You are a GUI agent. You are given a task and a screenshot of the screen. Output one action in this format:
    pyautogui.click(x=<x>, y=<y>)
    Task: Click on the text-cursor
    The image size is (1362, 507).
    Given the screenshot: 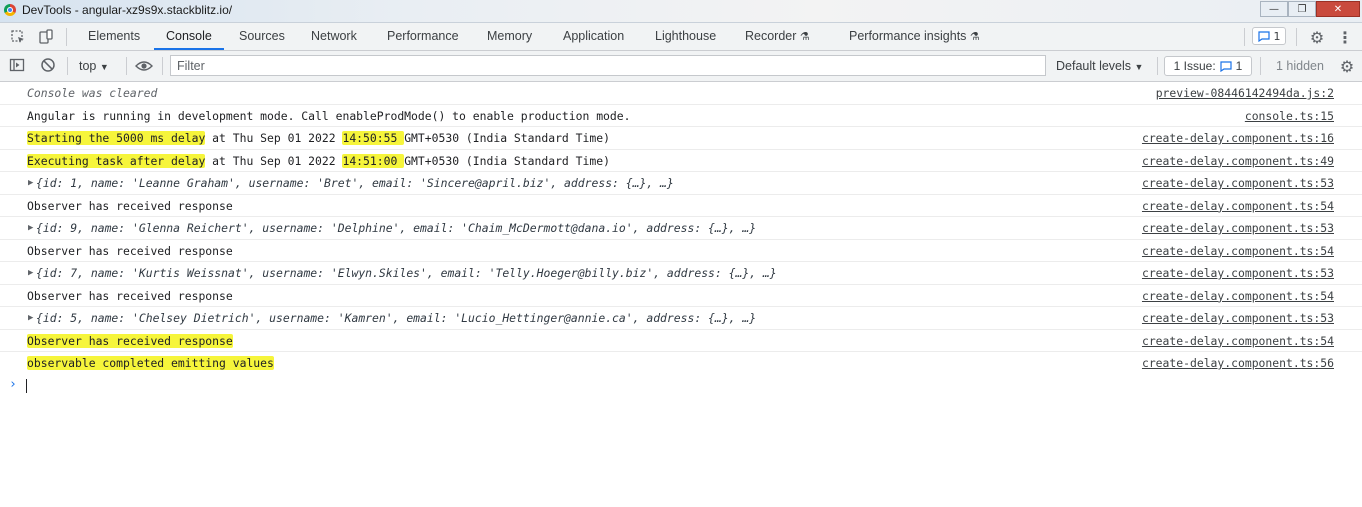 What is the action you would take?
    pyautogui.click(x=26, y=385)
    